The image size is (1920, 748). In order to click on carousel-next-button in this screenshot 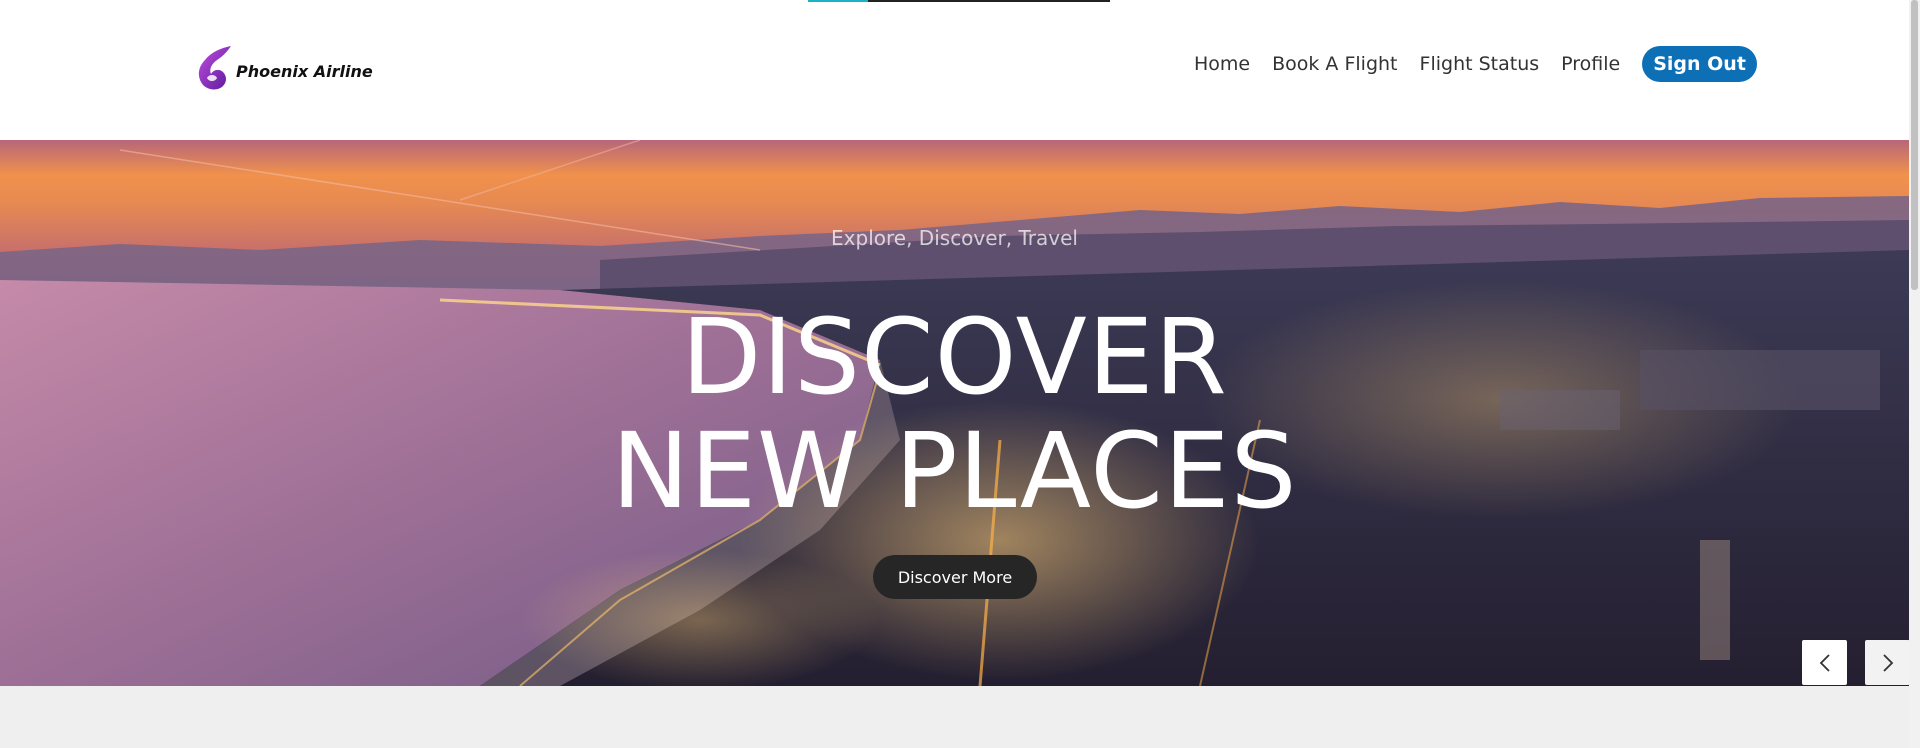, I will do `click(1887, 662)`.